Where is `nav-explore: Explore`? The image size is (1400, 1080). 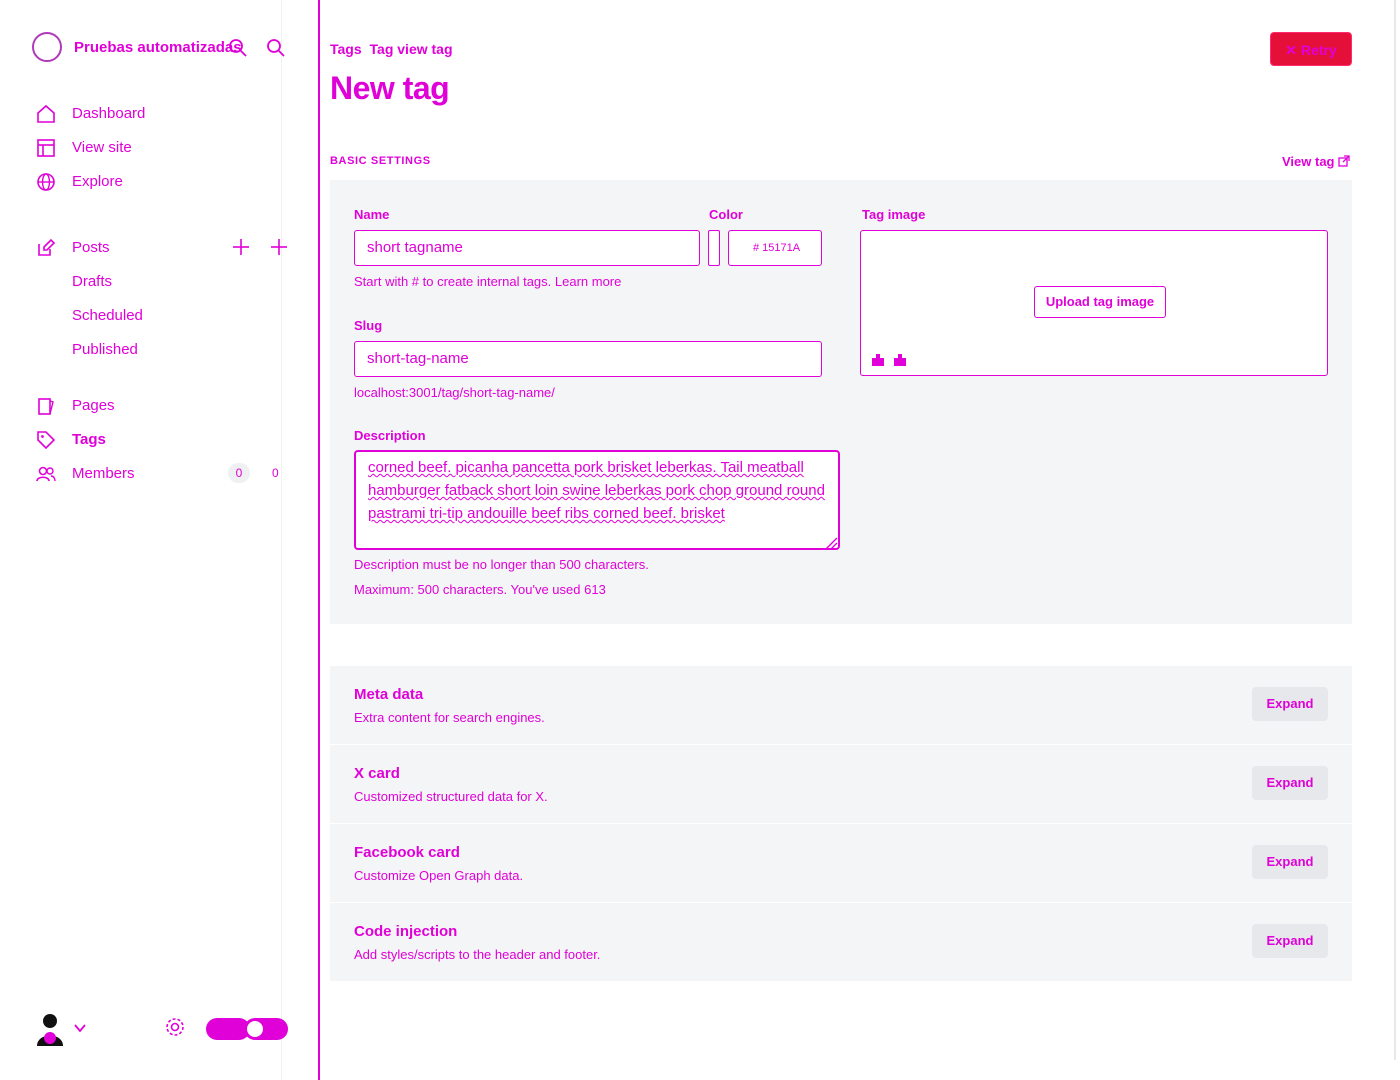 nav-explore: Explore is located at coordinates (161, 182).